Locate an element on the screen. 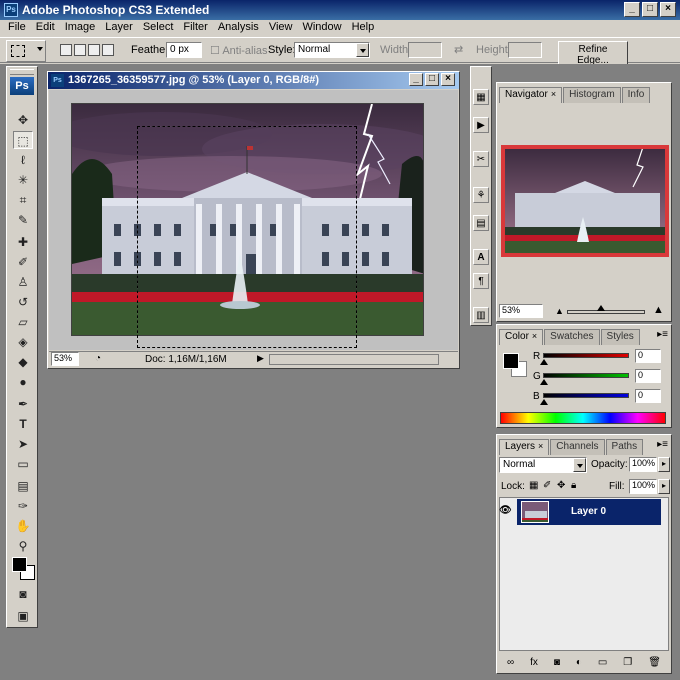  b-slider-thumb is located at coordinates (544, 402).